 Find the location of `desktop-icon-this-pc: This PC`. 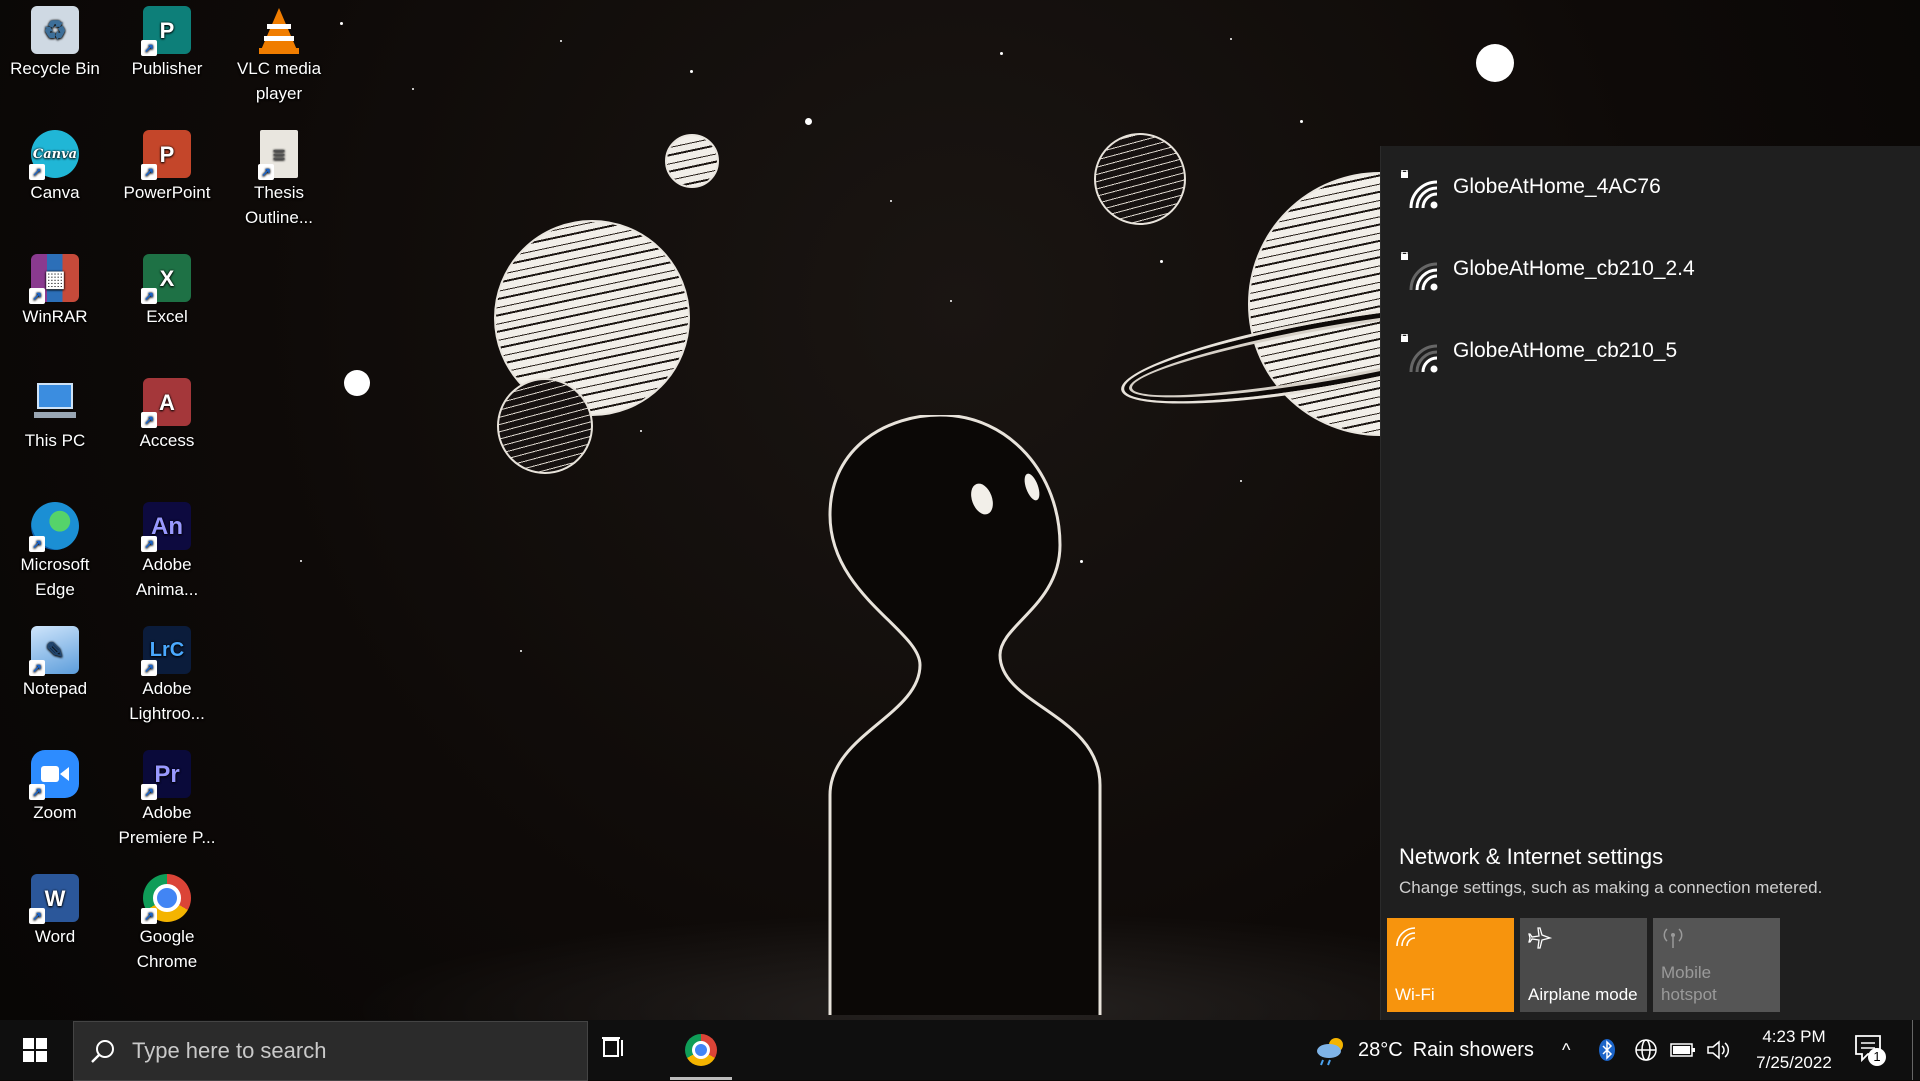

desktop-icon-this-pc: This PC is located at coordinates (55, 412).